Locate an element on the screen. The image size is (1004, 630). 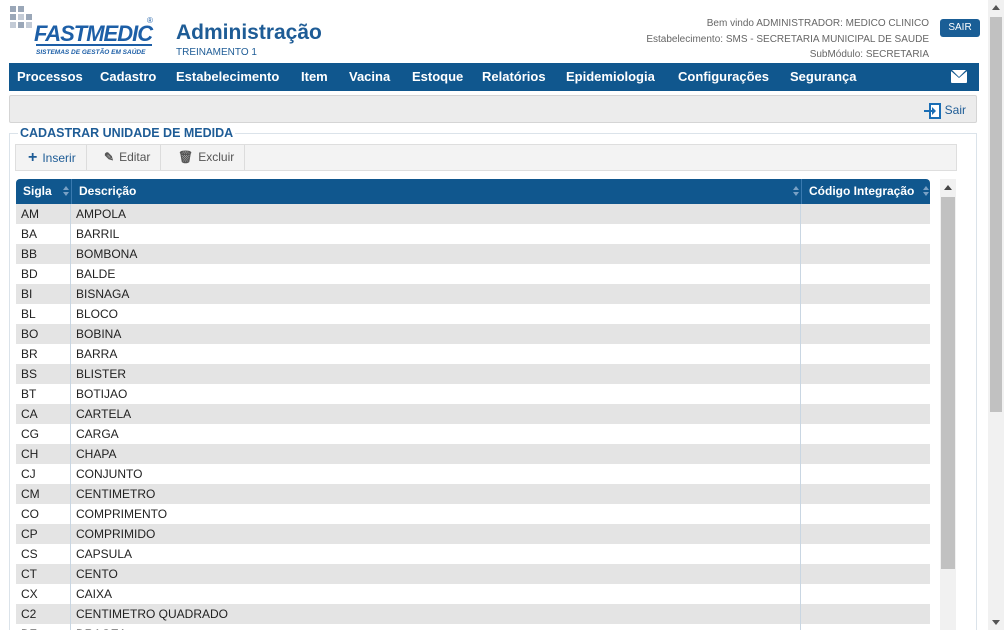
cell-sigla: BB is located at coordinates (43, 254).